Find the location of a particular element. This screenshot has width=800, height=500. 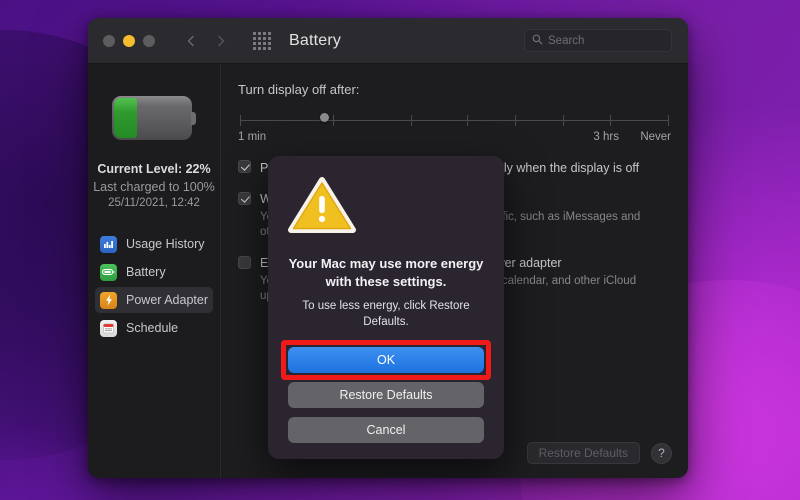

page-title: Battery is located at coordinates (315, 40).